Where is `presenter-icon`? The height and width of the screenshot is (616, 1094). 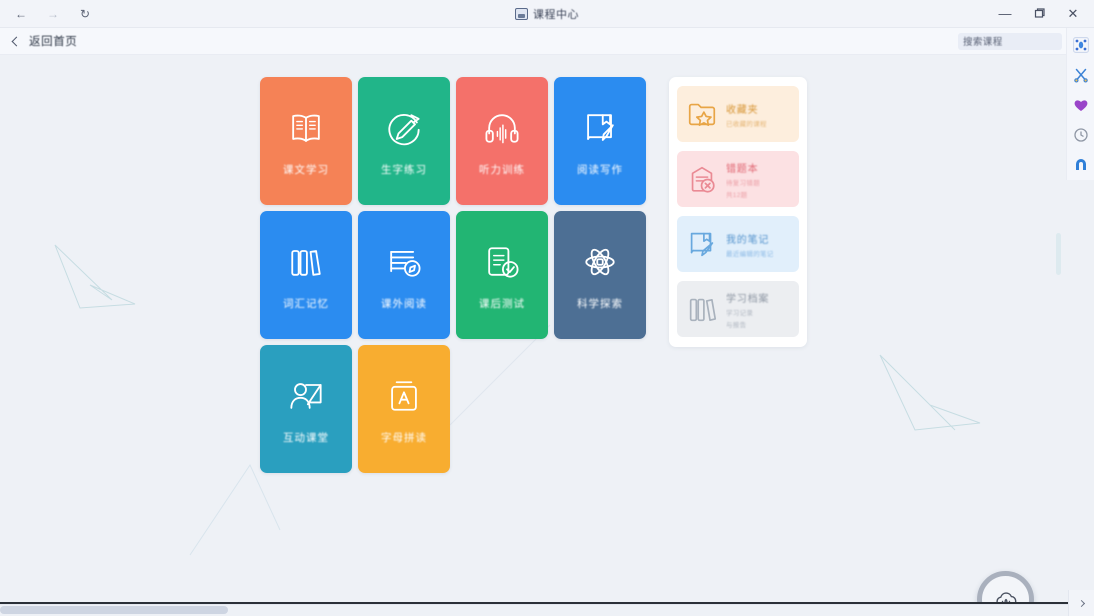 presenter-icon is located at coordinates (306, 396).